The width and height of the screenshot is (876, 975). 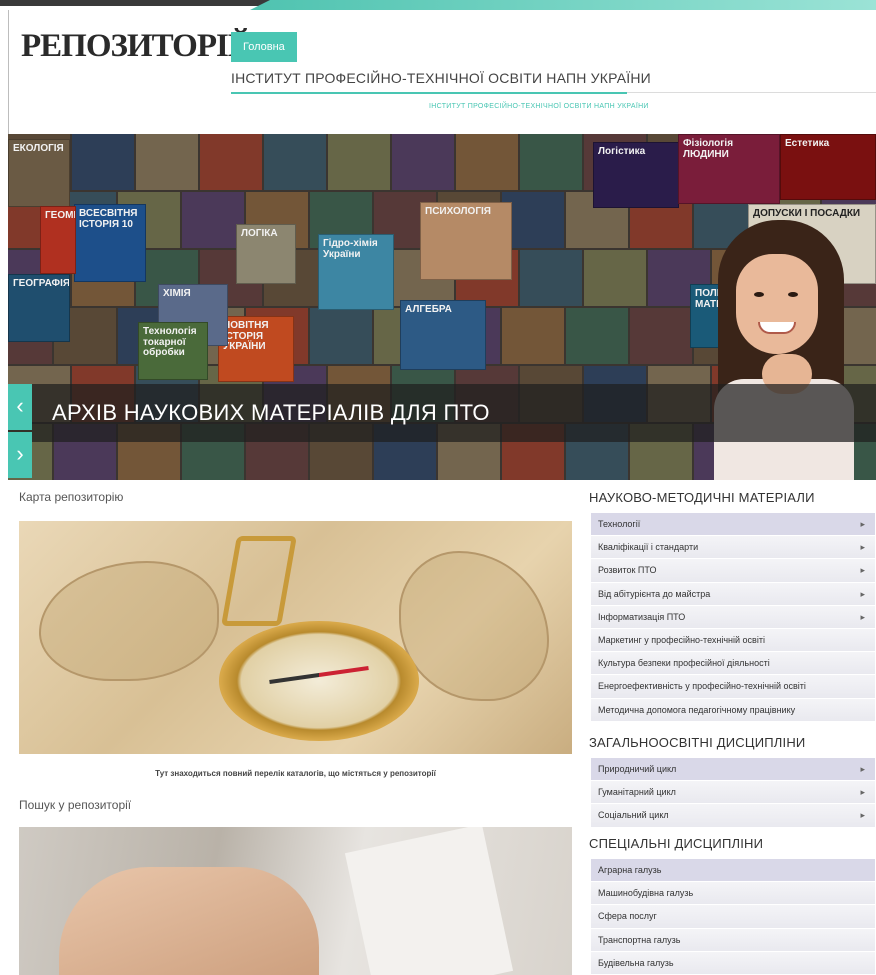 What do you see at coordinates (58, 240) in the screenshot?
I see `book-cover: ГЕОМЕТРІЯ` at bounding box center [58, 240].